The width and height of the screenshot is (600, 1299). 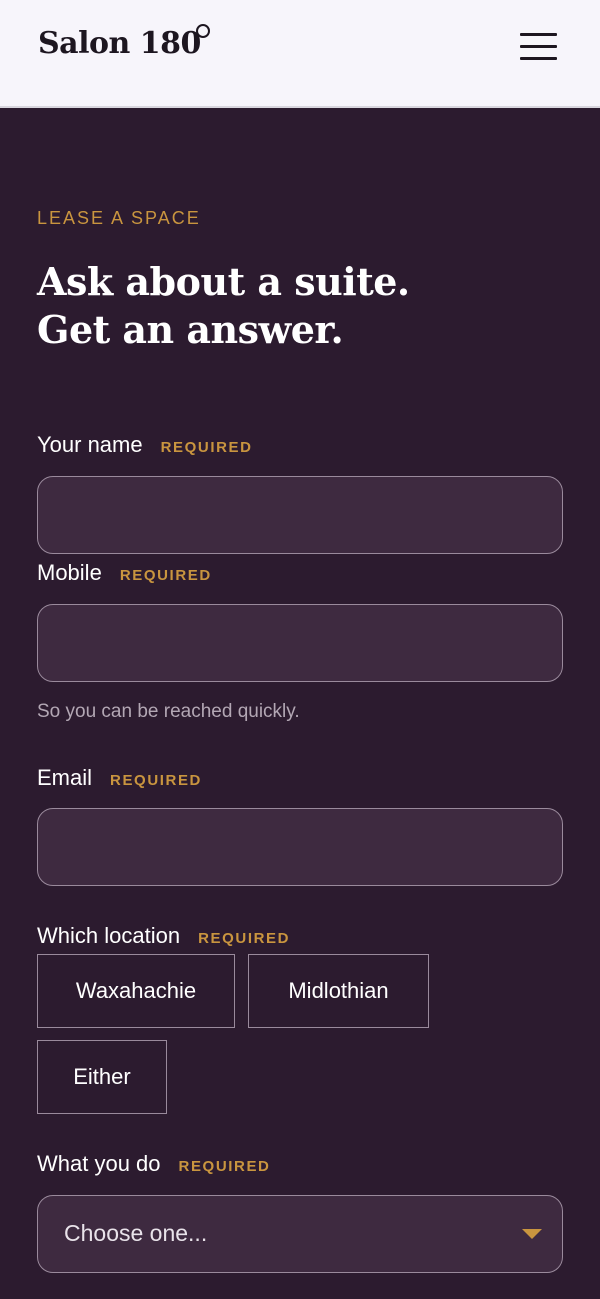 What do you see at coordinates (102, 1077) in the screenshot?
I see `location-option-either: Either` at bounding box center [102, 1077].